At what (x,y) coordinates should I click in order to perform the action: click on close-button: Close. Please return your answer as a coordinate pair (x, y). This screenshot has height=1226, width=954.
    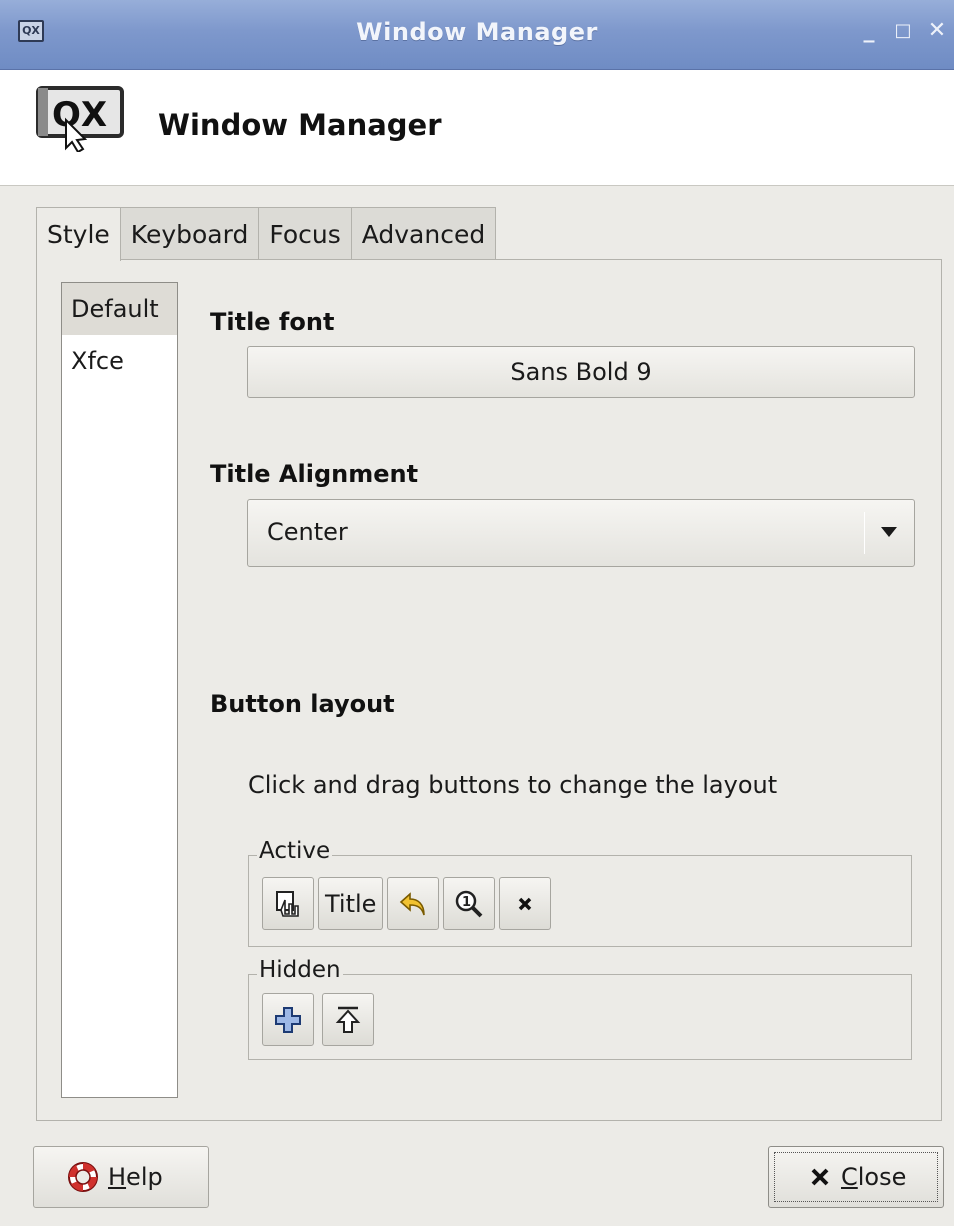
    Looking at the image, I should click on (856, 1177).